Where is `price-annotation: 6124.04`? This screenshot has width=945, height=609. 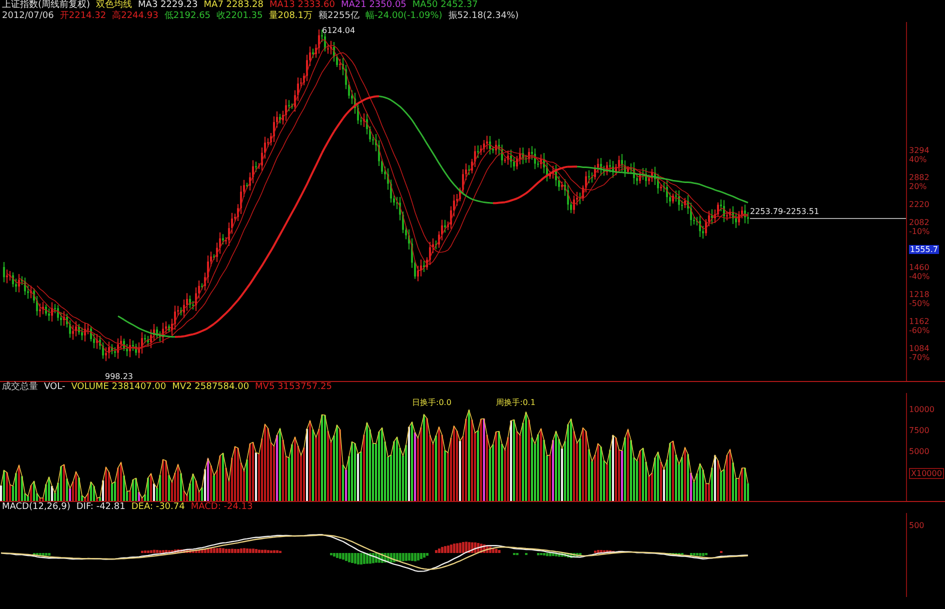
price-annotation: 6124.04 is located at coordinates (339, 30).